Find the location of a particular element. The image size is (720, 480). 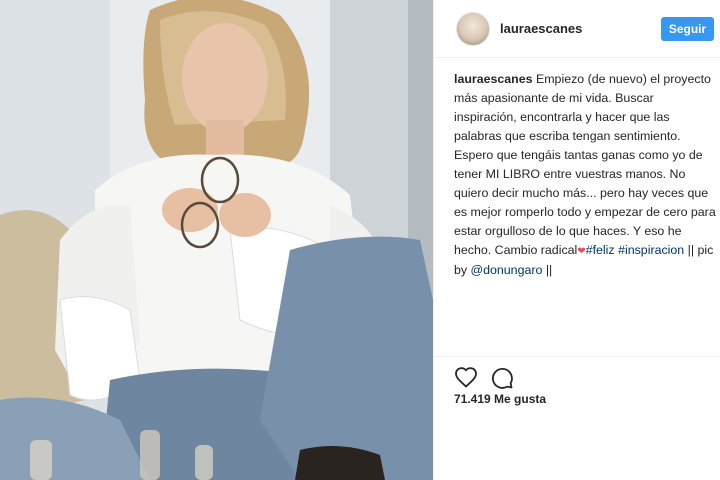

post-username: lauraescanes is located at coordinates (541, 28).